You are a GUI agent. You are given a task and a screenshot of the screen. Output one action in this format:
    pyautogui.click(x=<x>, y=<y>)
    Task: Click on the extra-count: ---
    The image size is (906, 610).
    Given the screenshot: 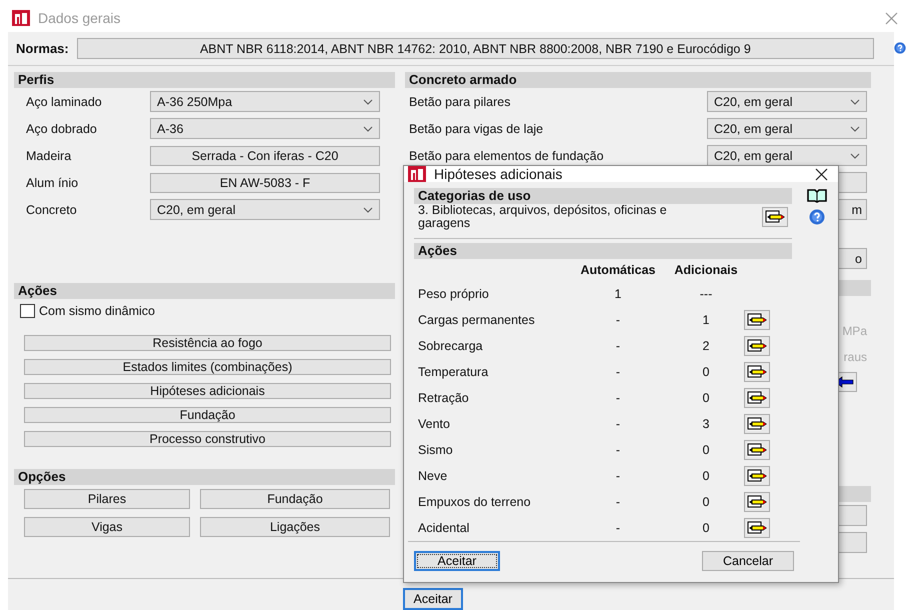 What is the action you would take?
    pyautogui.click(x=706, y=294)
    